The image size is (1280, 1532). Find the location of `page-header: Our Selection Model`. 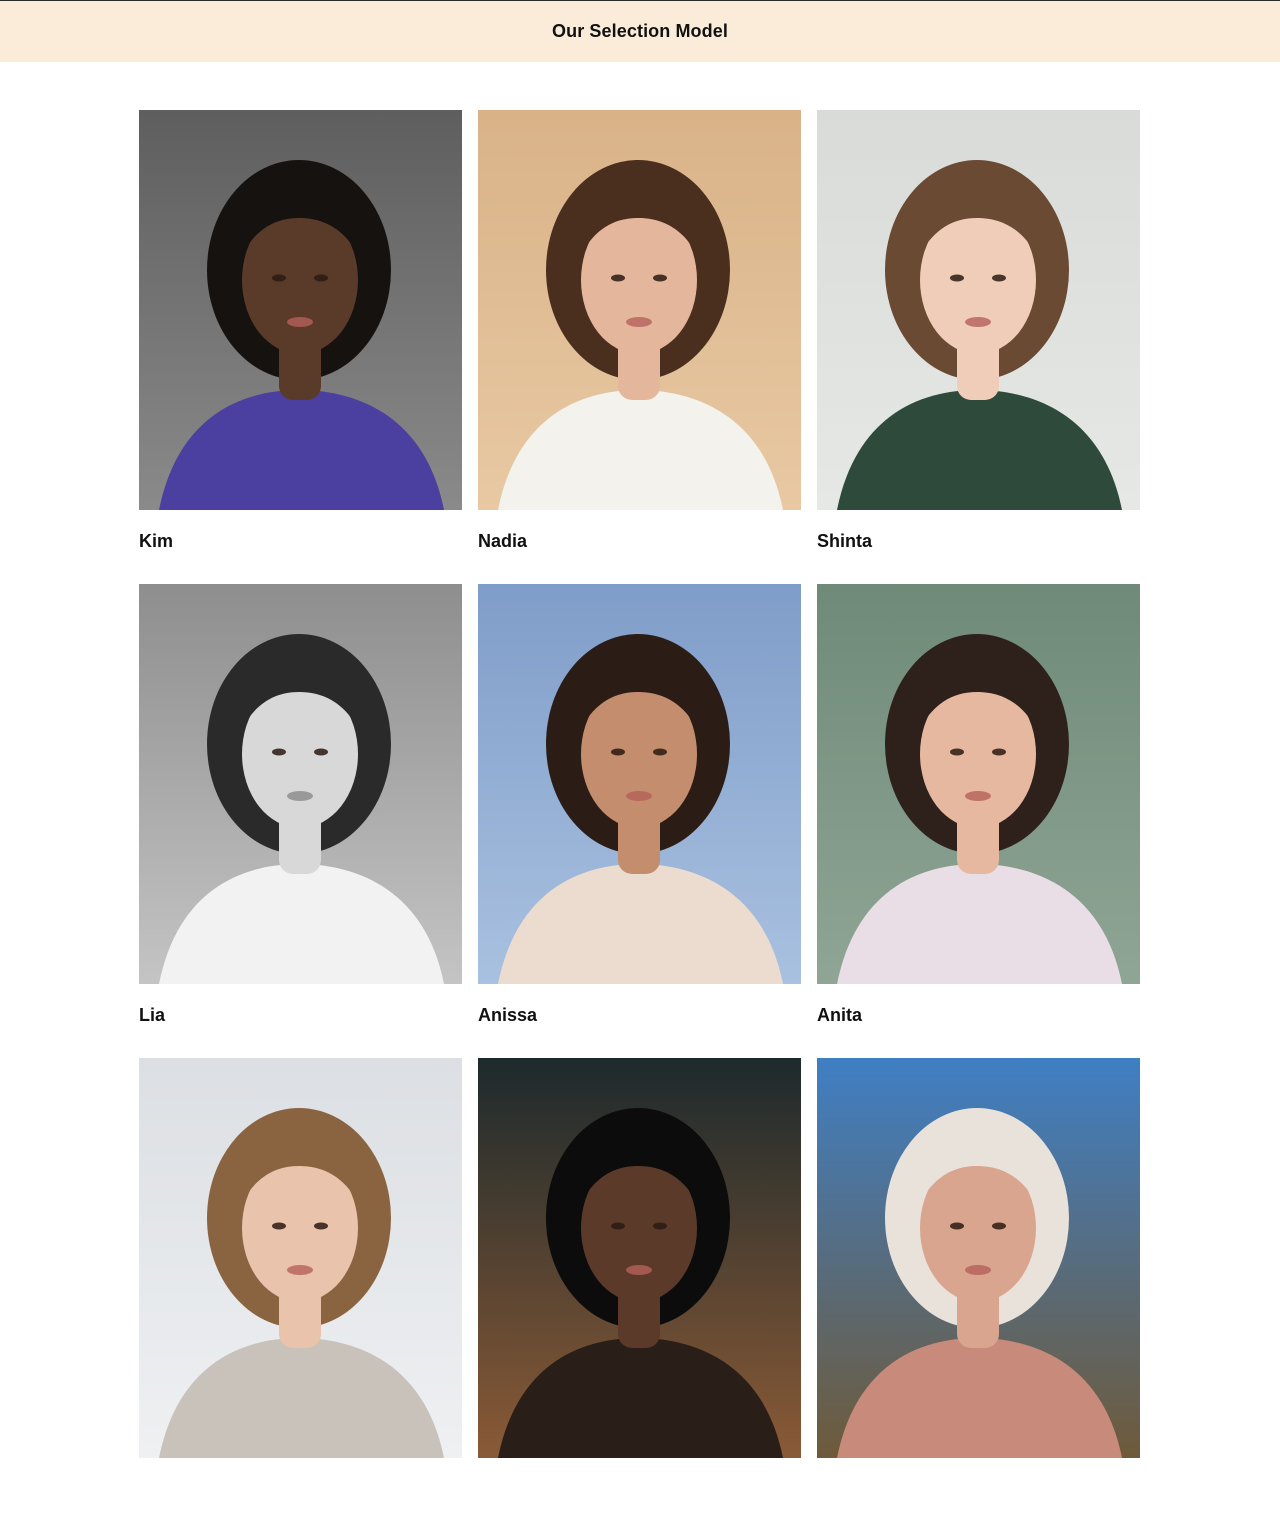

page-header: Our Selection Model is located at coordinates (640, 31).